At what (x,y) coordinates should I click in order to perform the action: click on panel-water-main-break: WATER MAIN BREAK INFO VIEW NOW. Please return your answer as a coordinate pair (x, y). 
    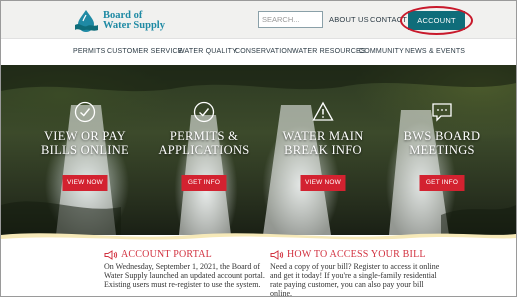
    Looking at the image, I should click on (323, 160).